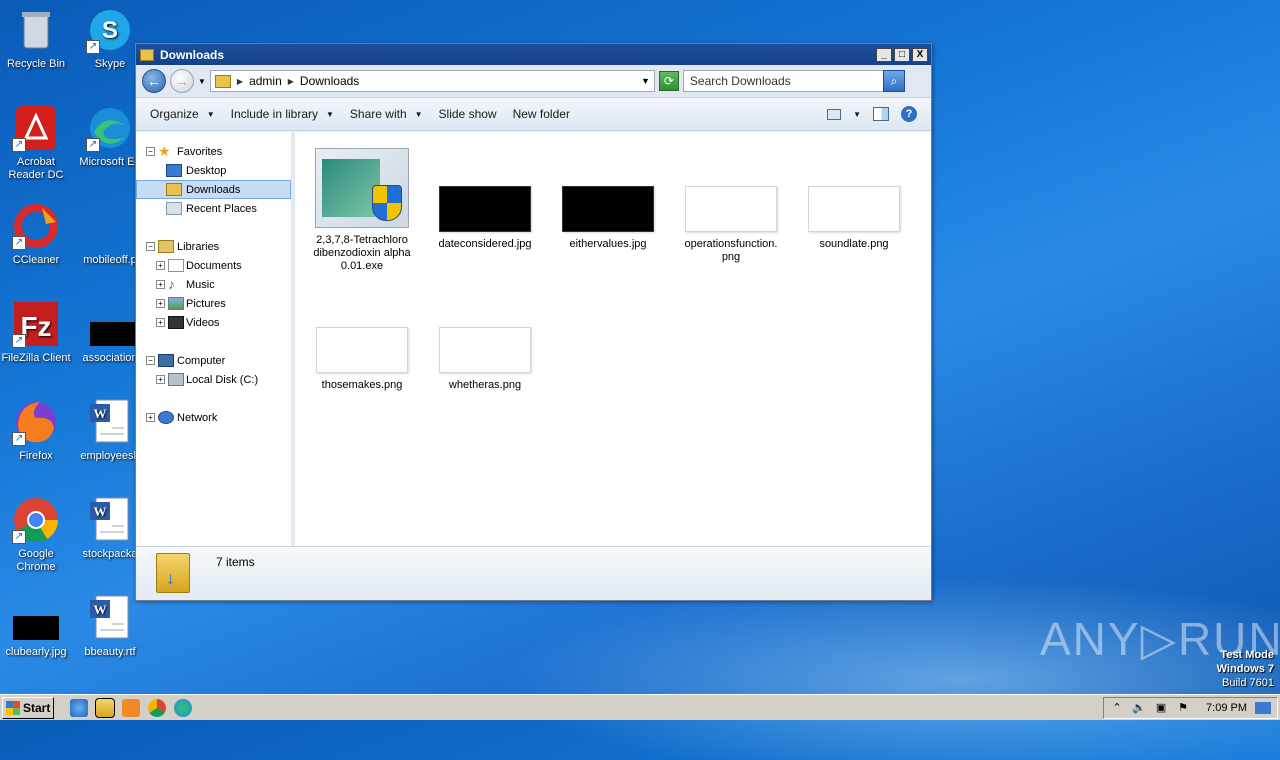  What do you see at coordinates (173, 573) in the screenshot?
I see `downloads-folder-icon: ↓` at bounding box center [173, 573].